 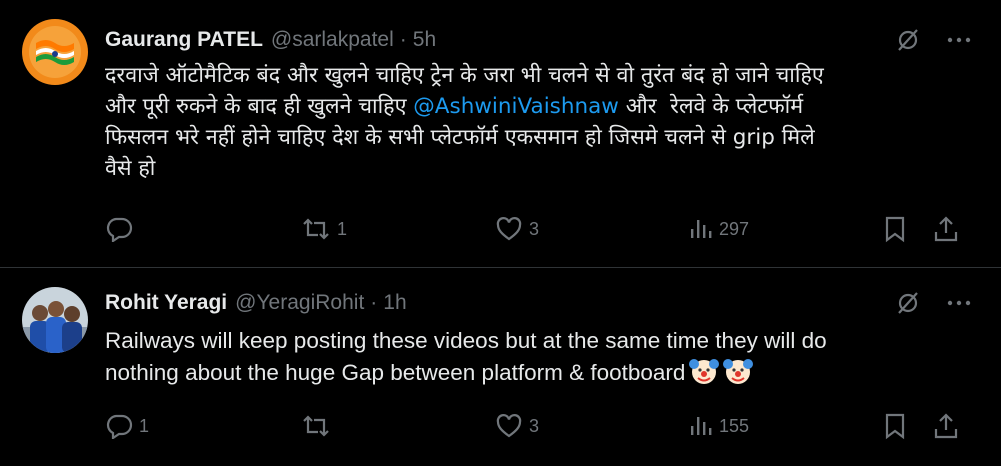 I want to click on user-handle: @YeragiRohit, so click(x=299, y=303).